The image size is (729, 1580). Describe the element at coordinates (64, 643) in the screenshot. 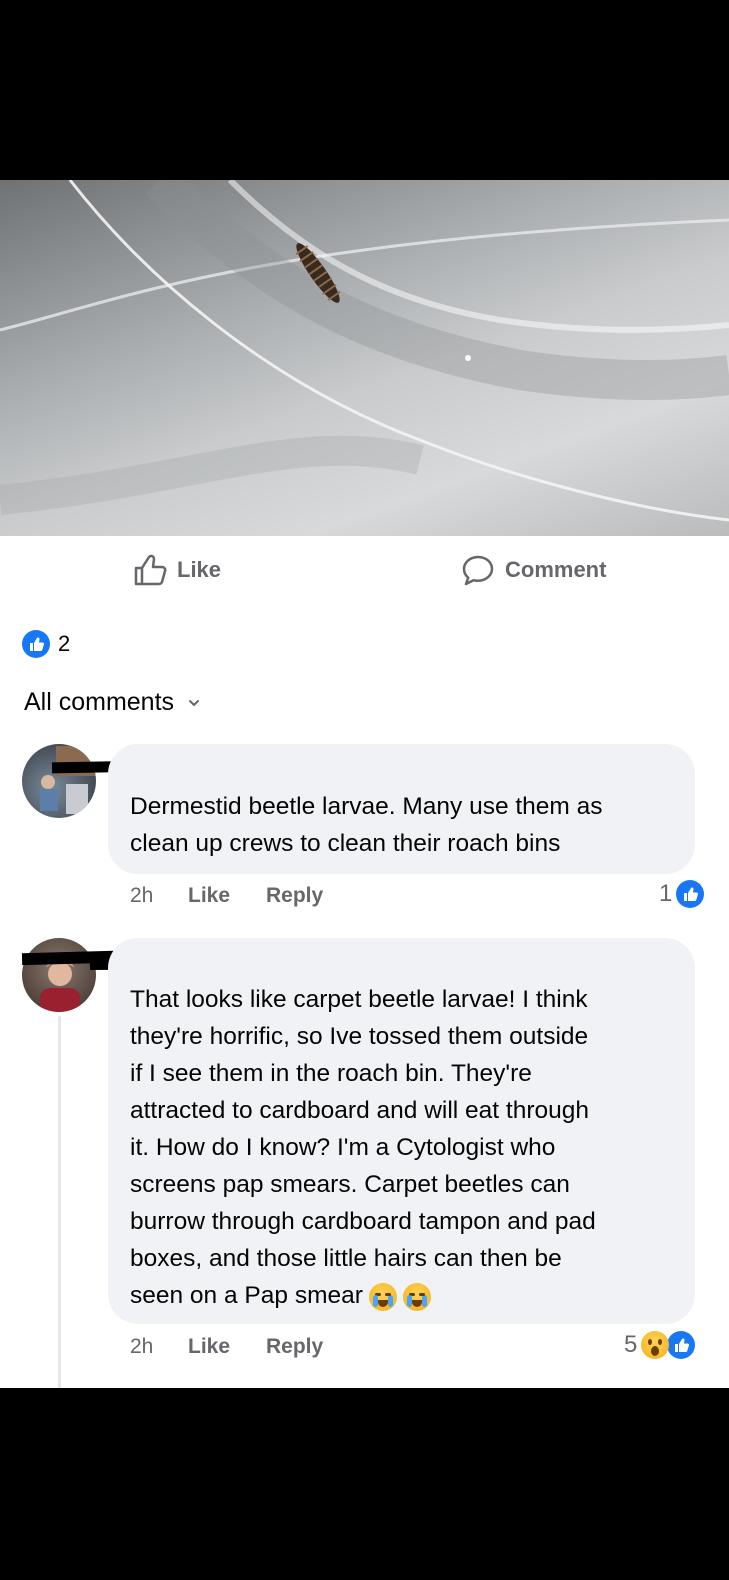

I see `post-reaction-count: 2` at that location.